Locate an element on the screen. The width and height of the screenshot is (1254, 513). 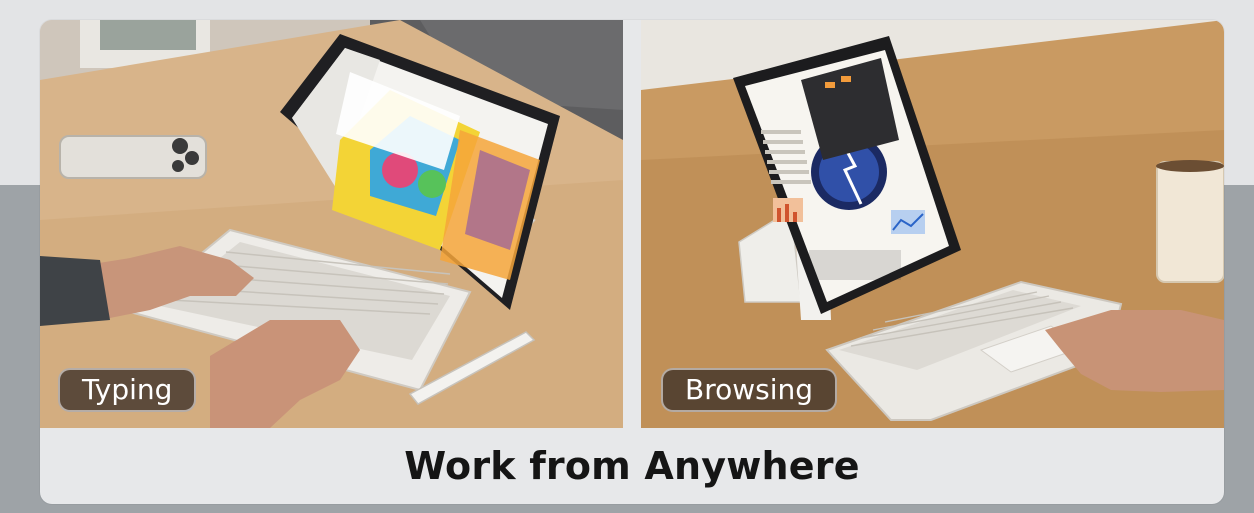
browsing-label: Browsing is located at coordinates (749, 390).